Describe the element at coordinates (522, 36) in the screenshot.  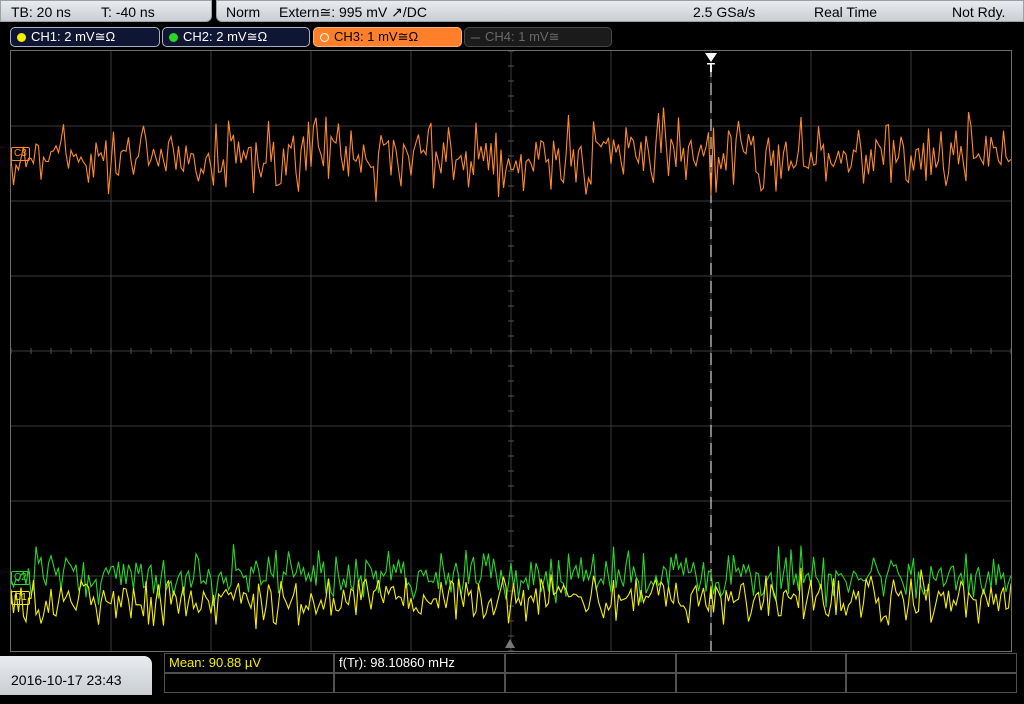
I see `ch4-label: CH4: 1 mV≅` at that location.